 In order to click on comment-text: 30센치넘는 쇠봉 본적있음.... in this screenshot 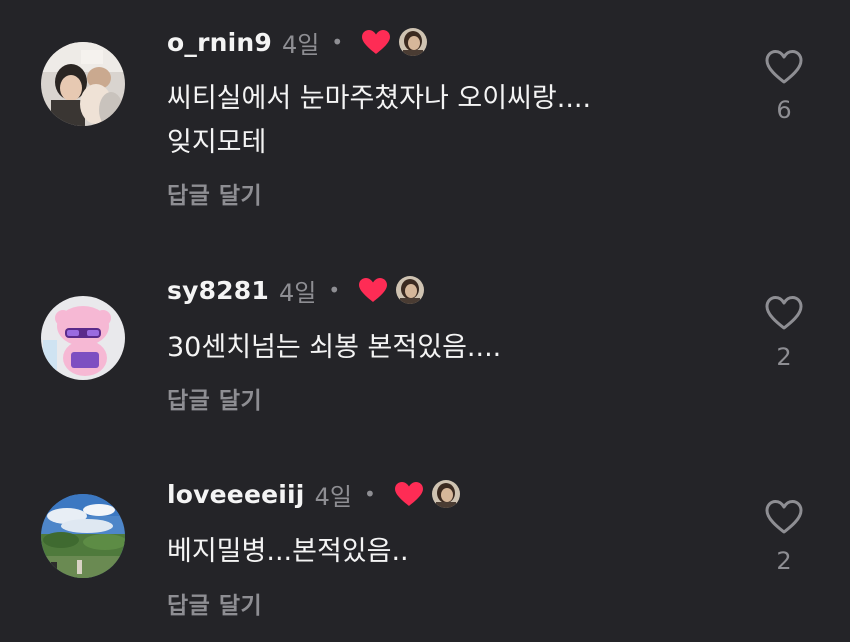, I will do `click(334, 347)`.